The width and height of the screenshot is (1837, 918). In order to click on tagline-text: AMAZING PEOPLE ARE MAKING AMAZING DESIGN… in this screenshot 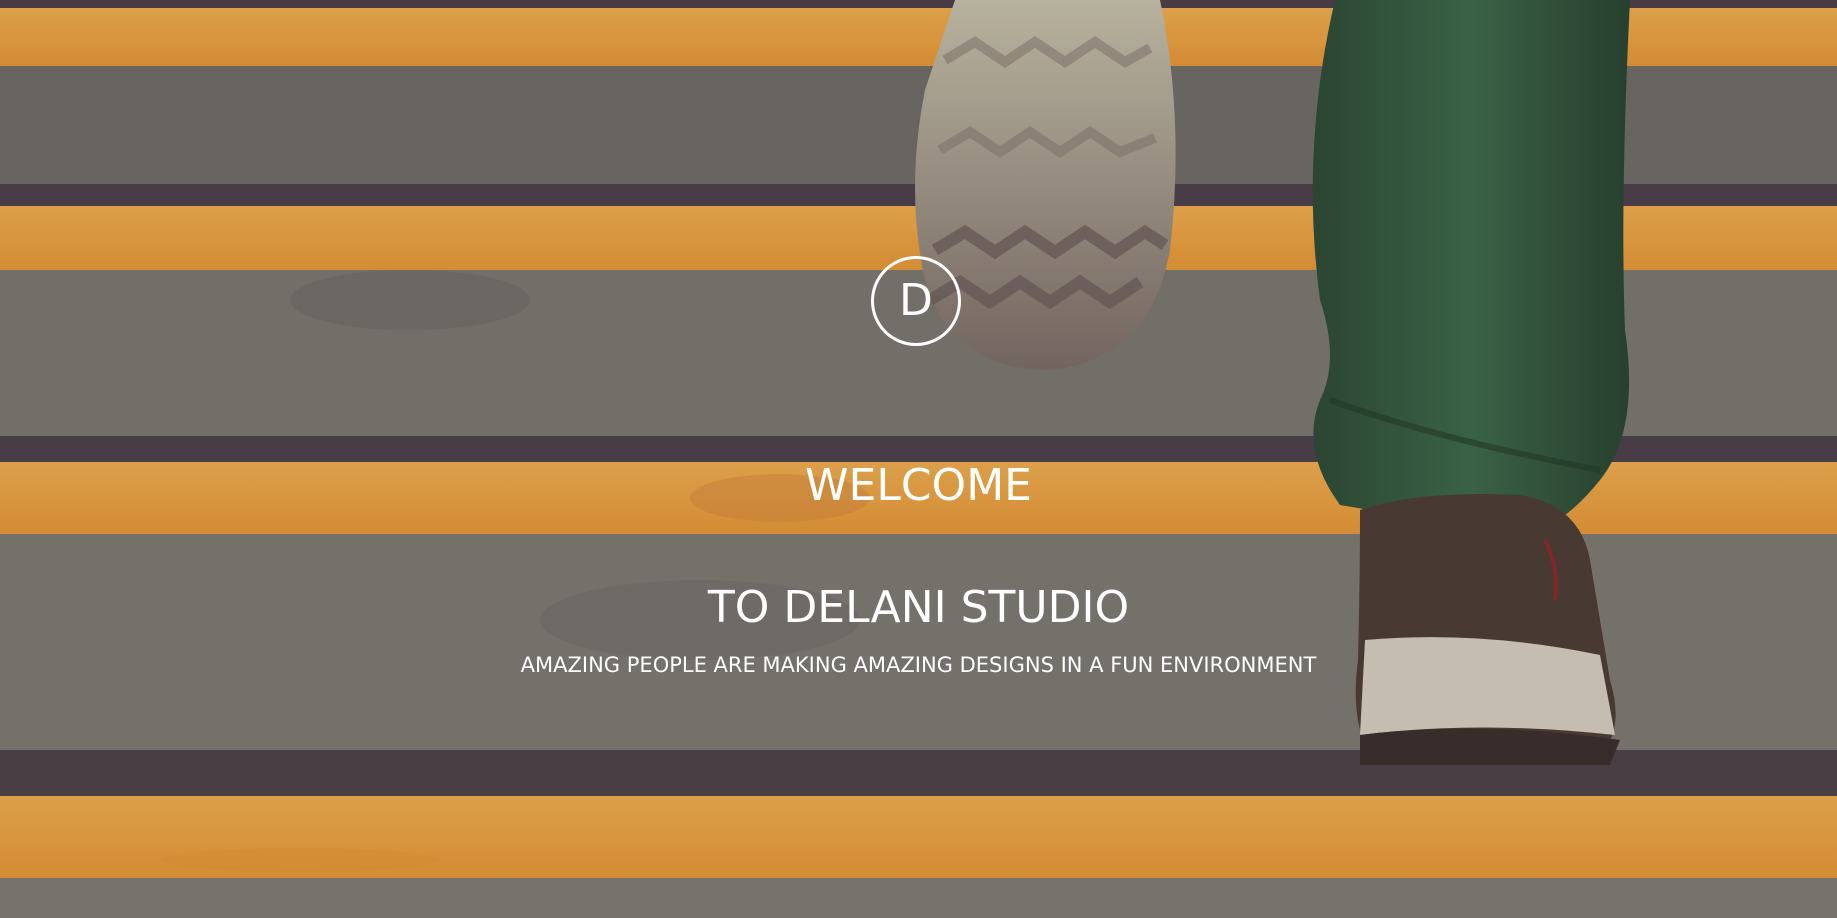, I will do `click(918, 665)`.